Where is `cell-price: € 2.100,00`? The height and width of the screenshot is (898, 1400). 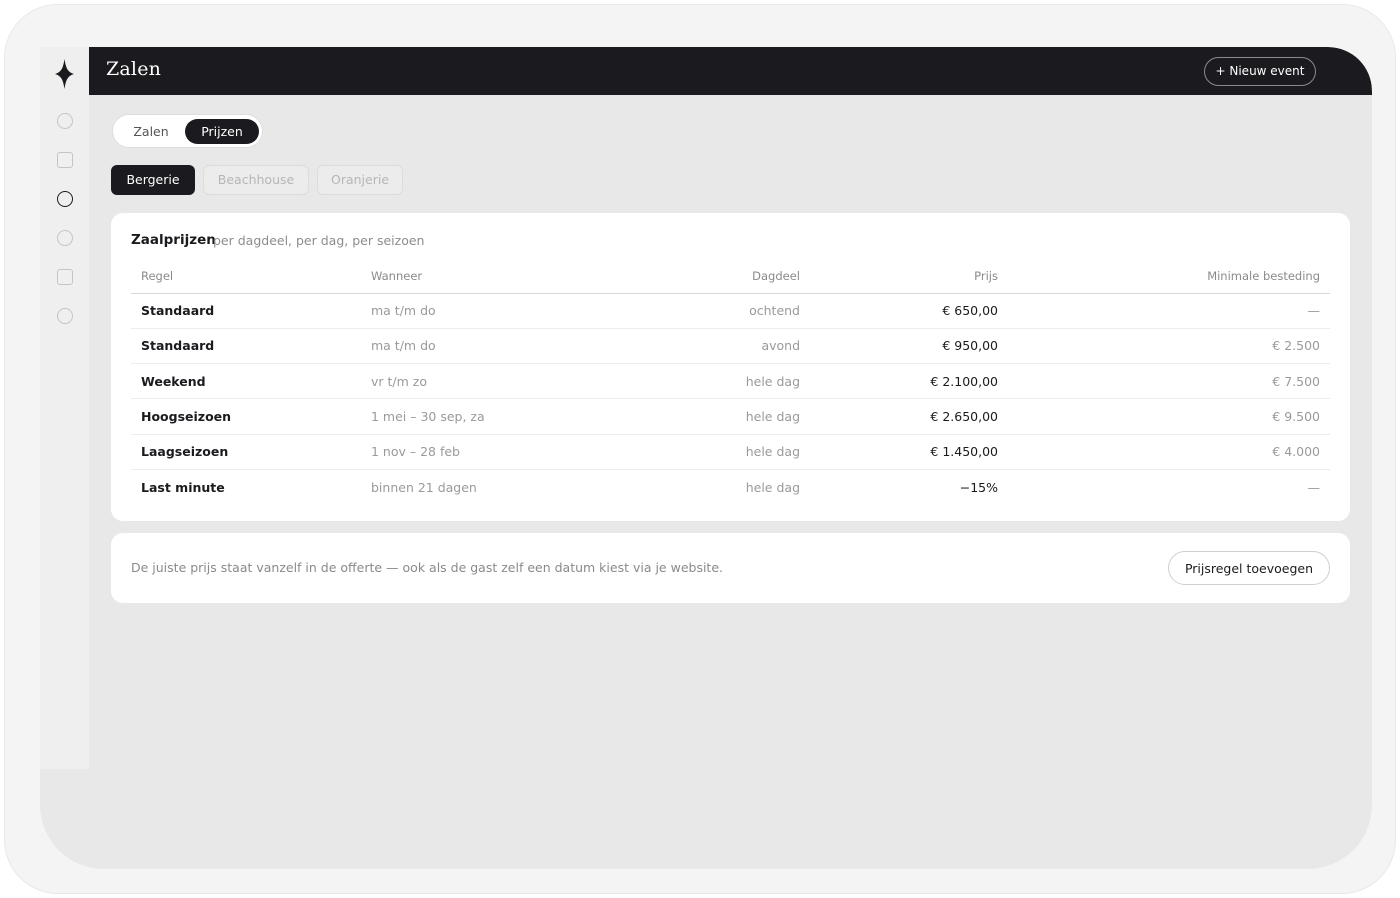
cell-price: € 2.100,00 is located at coordinates (909, 381).